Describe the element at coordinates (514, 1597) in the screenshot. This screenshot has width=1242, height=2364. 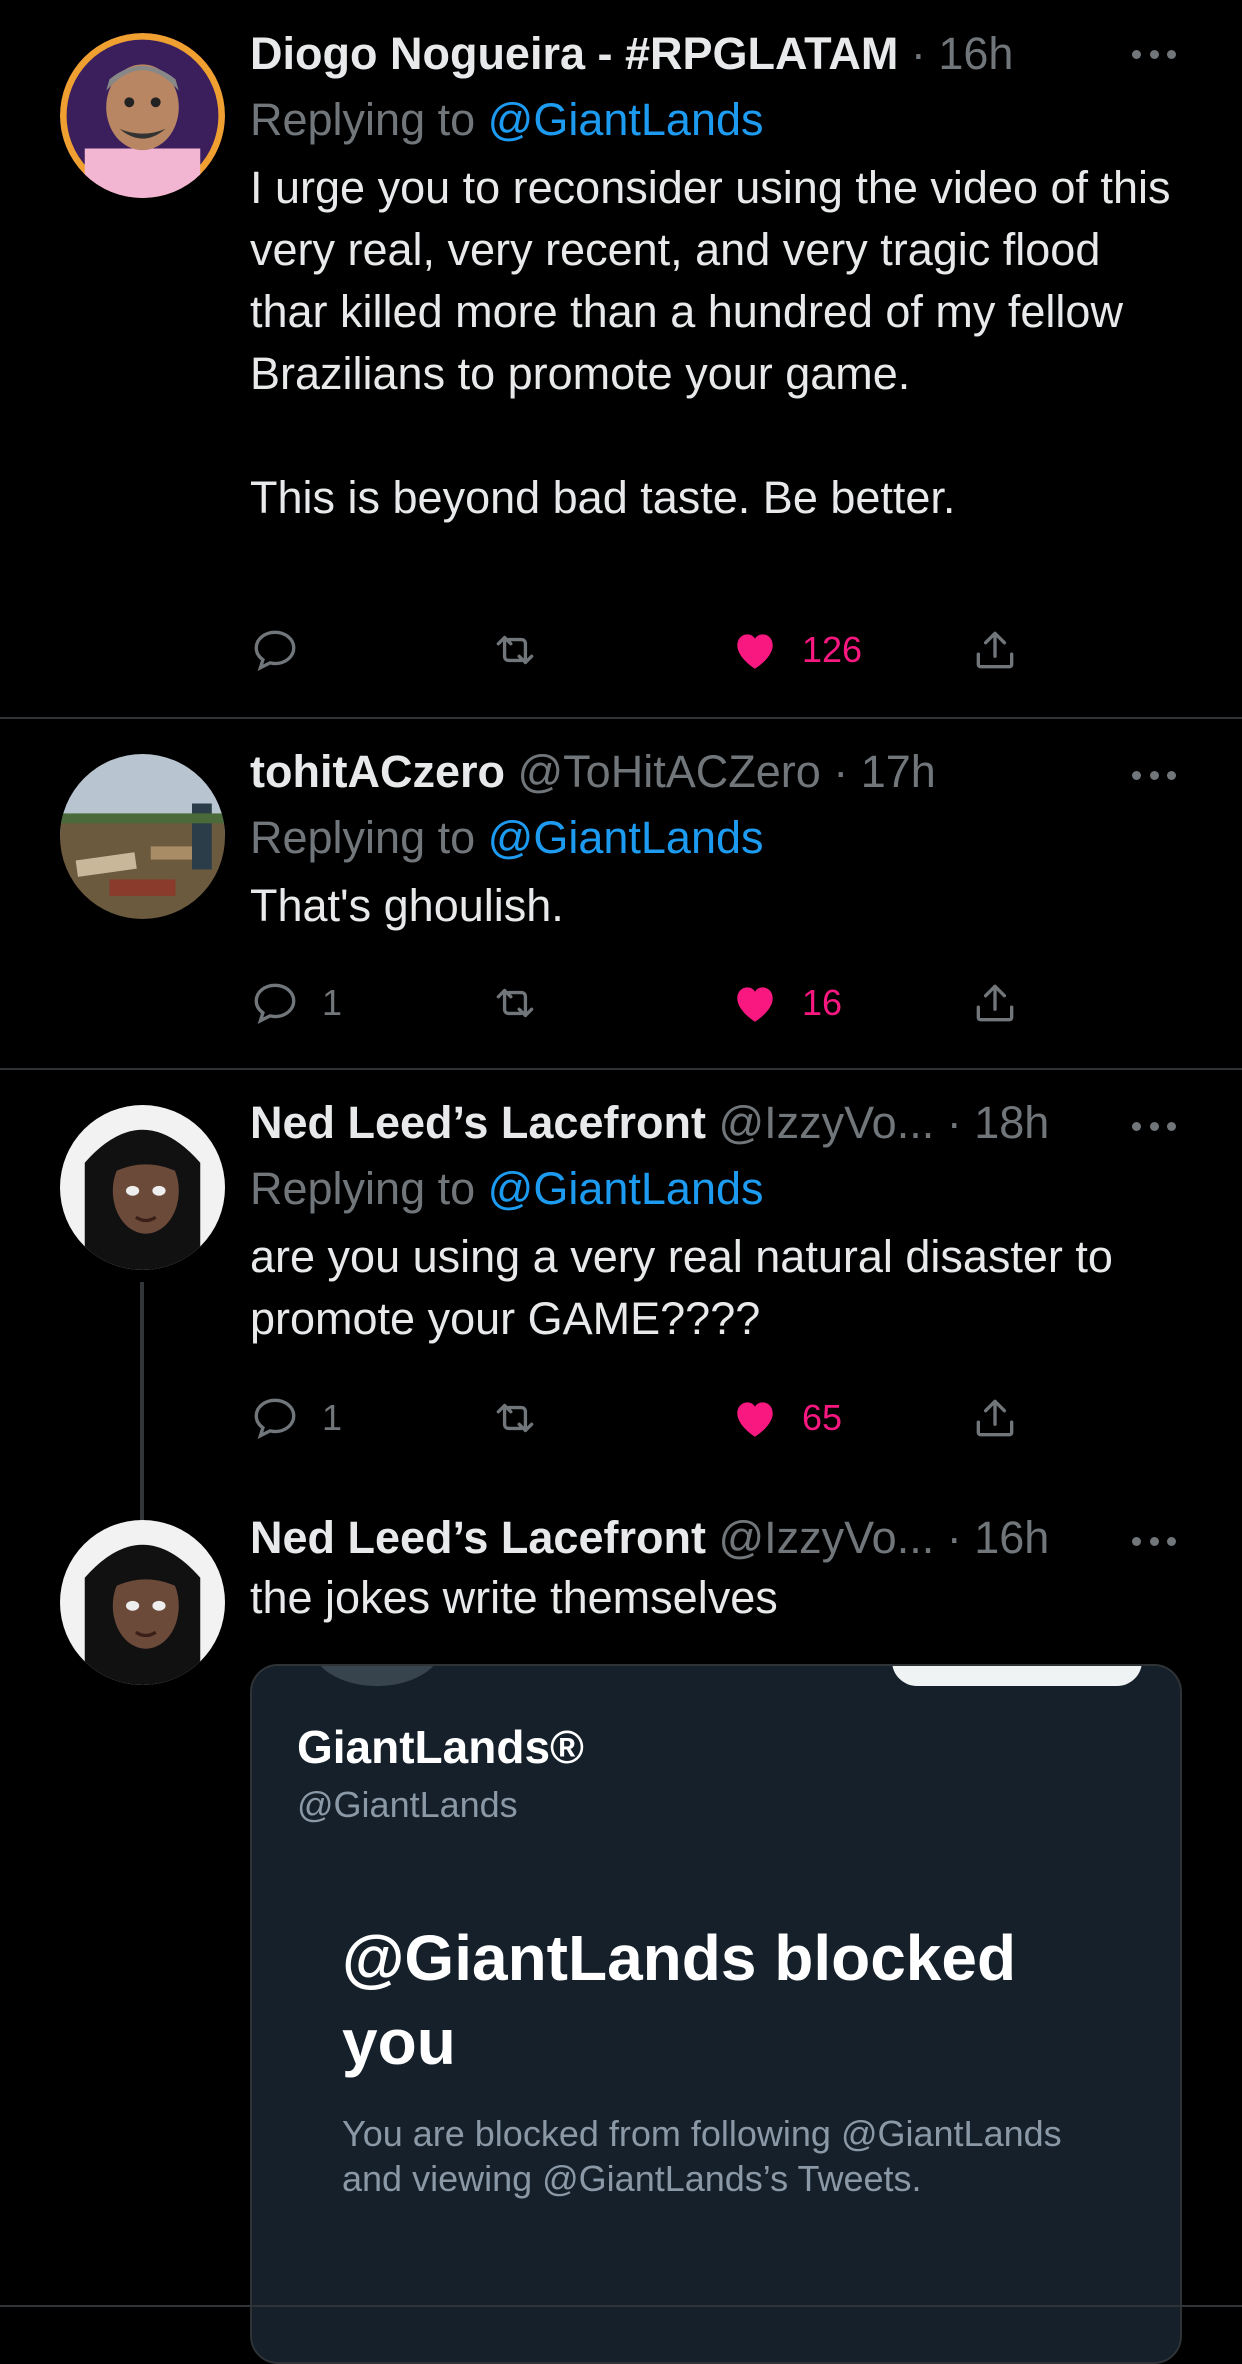
I see `tweet-text: the jokes write themselves` at that location.